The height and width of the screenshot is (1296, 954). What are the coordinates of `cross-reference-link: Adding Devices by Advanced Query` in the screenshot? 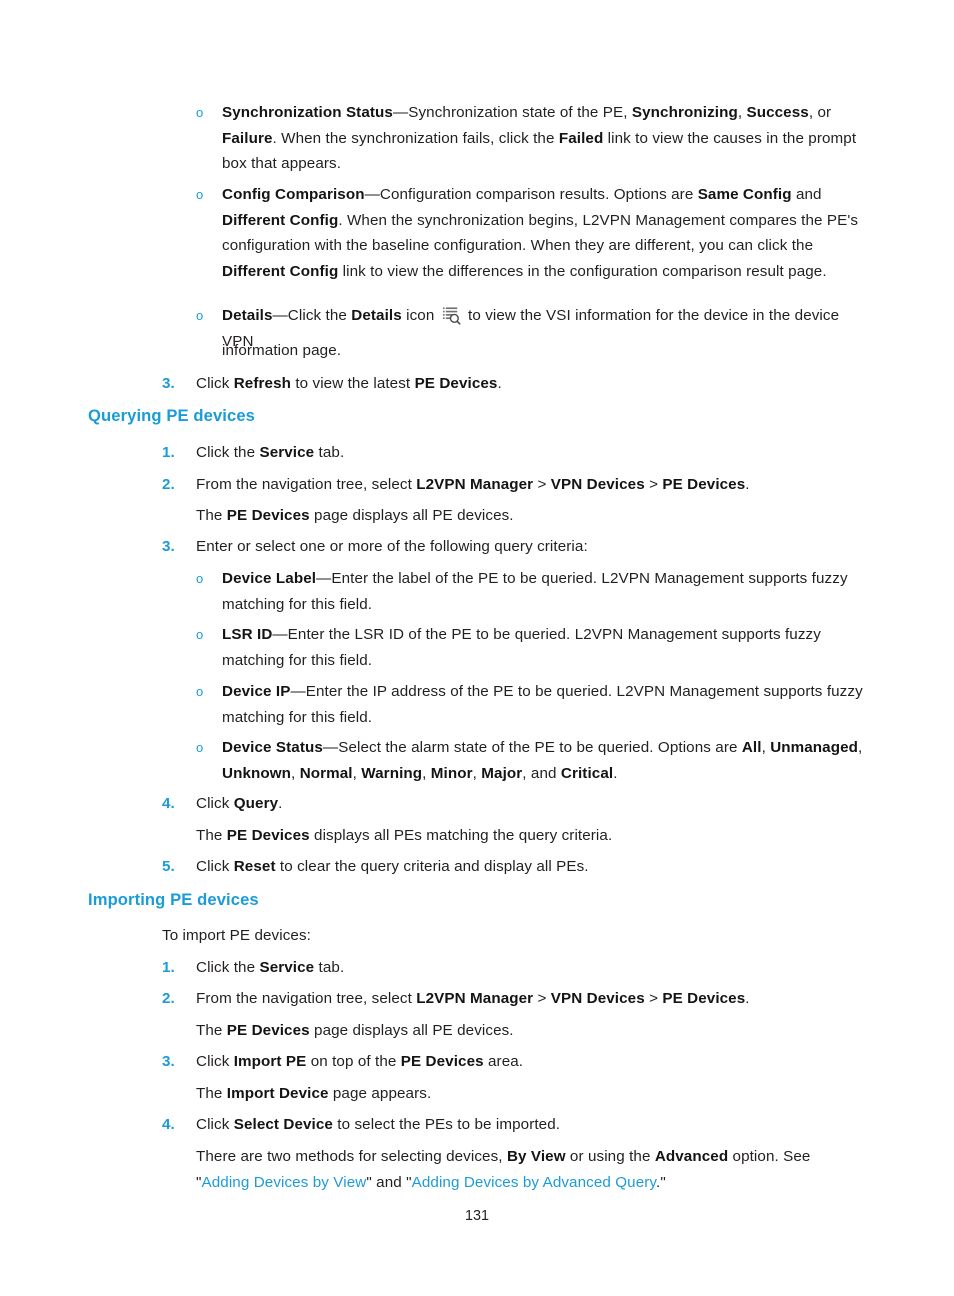 It's located at (534, 1182).